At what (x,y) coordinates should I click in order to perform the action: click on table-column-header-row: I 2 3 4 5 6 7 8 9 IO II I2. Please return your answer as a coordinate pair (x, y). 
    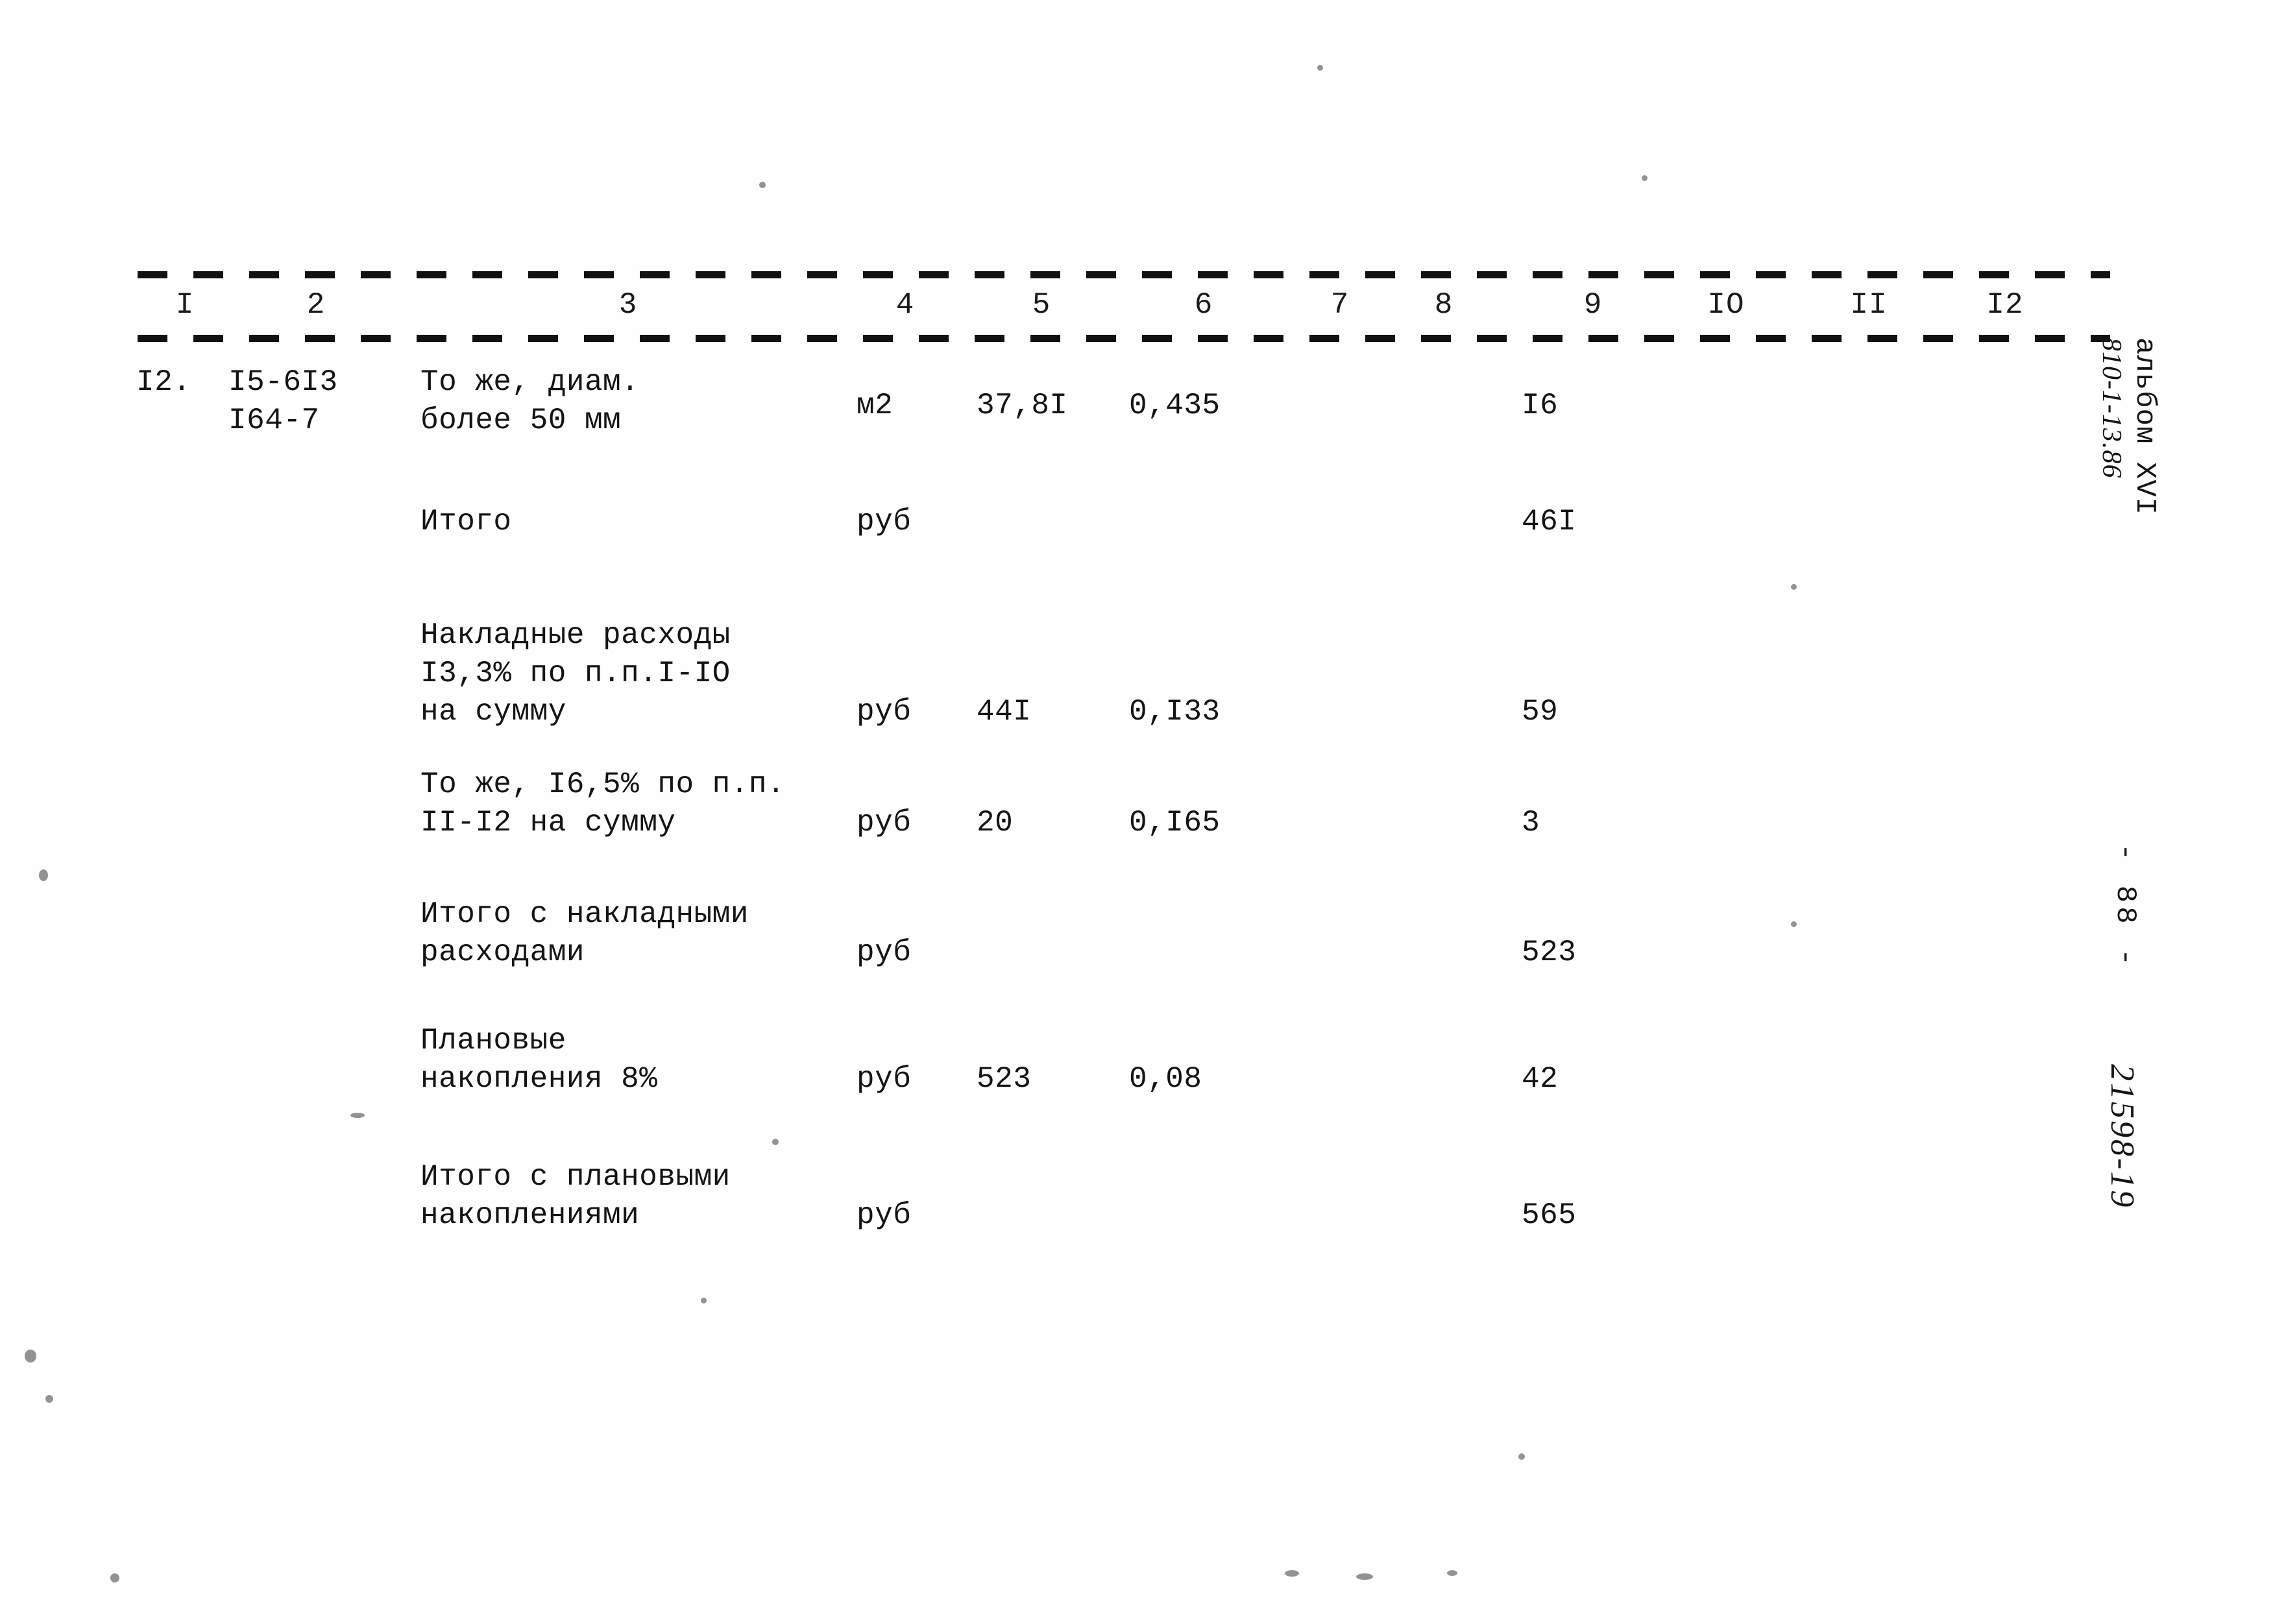
    Looking at the image, I should click on (1143, 309).